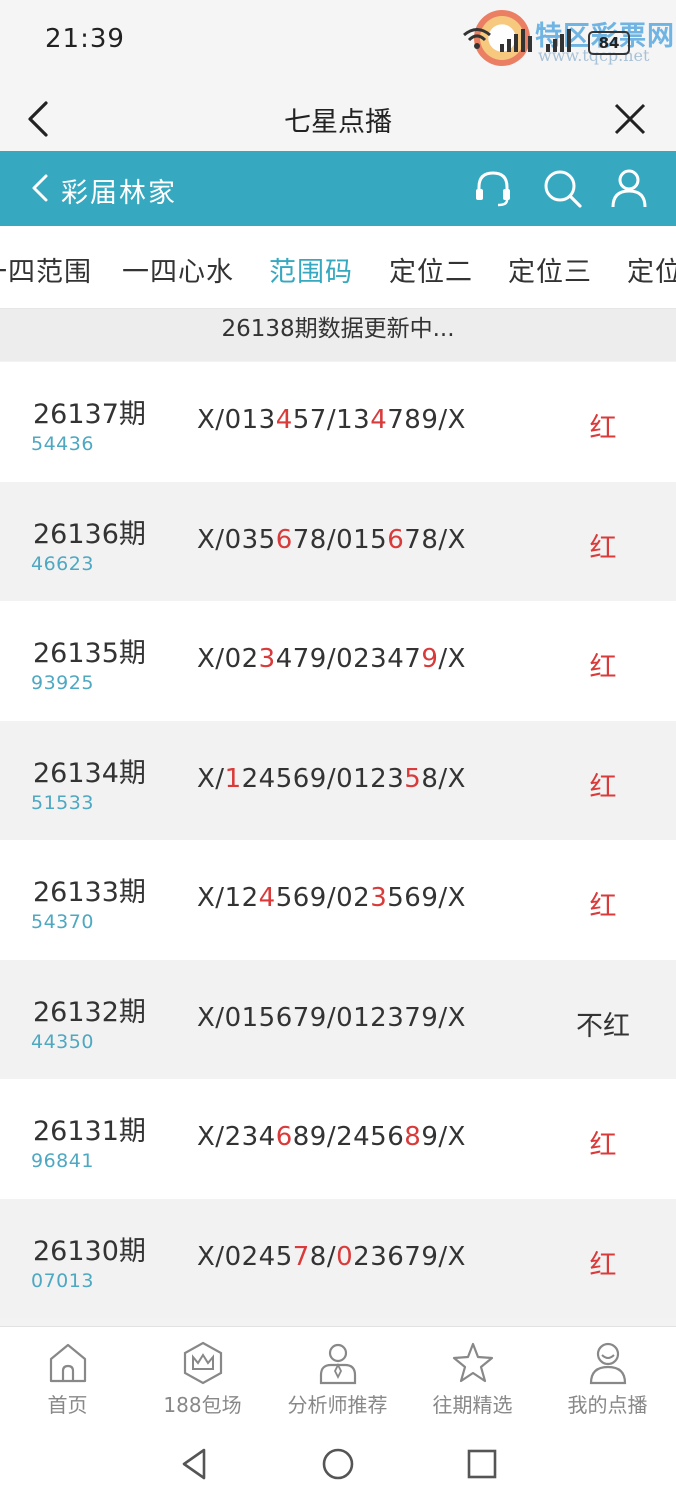 The height and width of the screenshot is (1500, 676). I want to click on code-segment: X/015679/012379/X, so click(331, 1017).